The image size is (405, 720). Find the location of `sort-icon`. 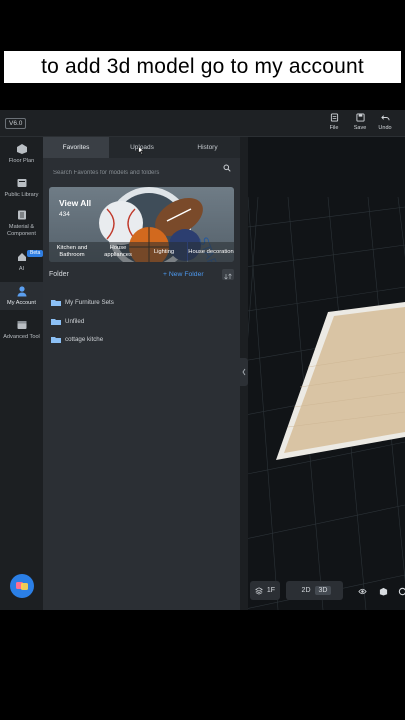

sort-icon is located at coordinates (228, 276).